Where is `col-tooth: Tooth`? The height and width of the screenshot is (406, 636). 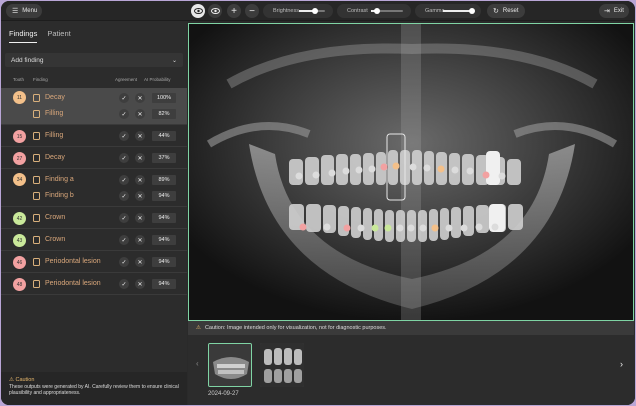 col-tooth: Tooth is located at coordinates (19, 79).